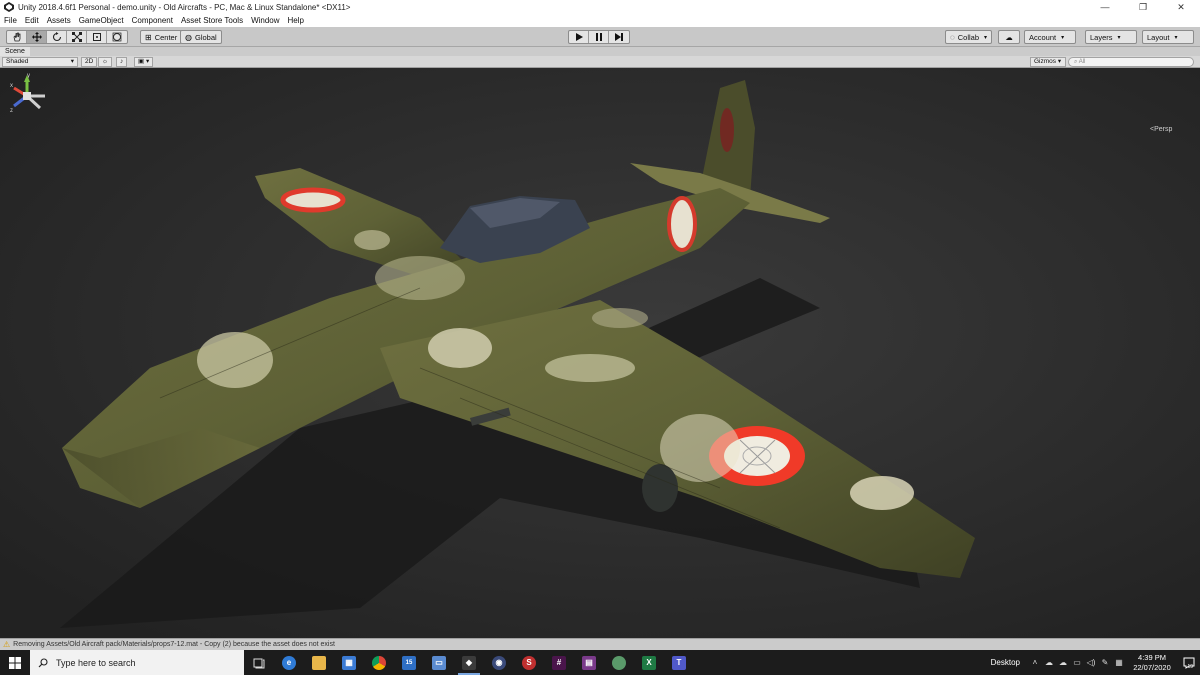  I want to click on menu-help: Help, so click(296, 20).